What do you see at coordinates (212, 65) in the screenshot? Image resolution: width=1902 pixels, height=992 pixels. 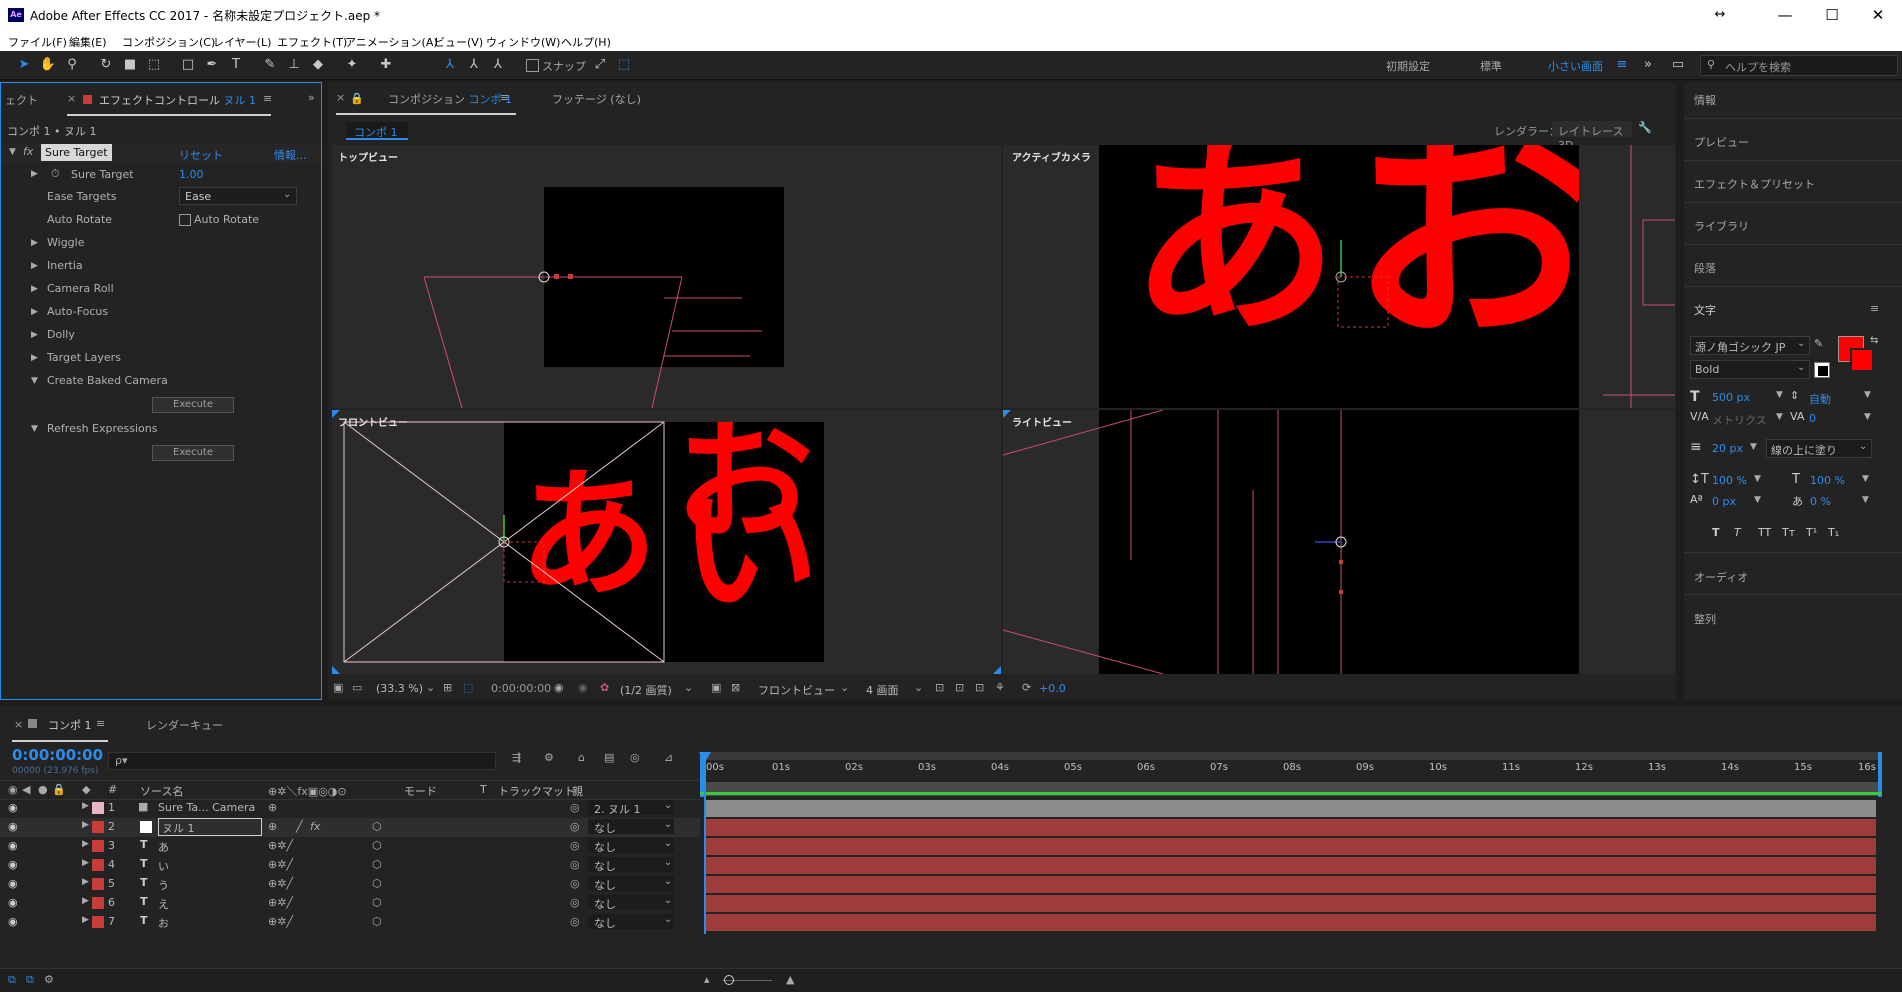 I see `pen-tool-icon: ✒` at bounding box center [212, 65].